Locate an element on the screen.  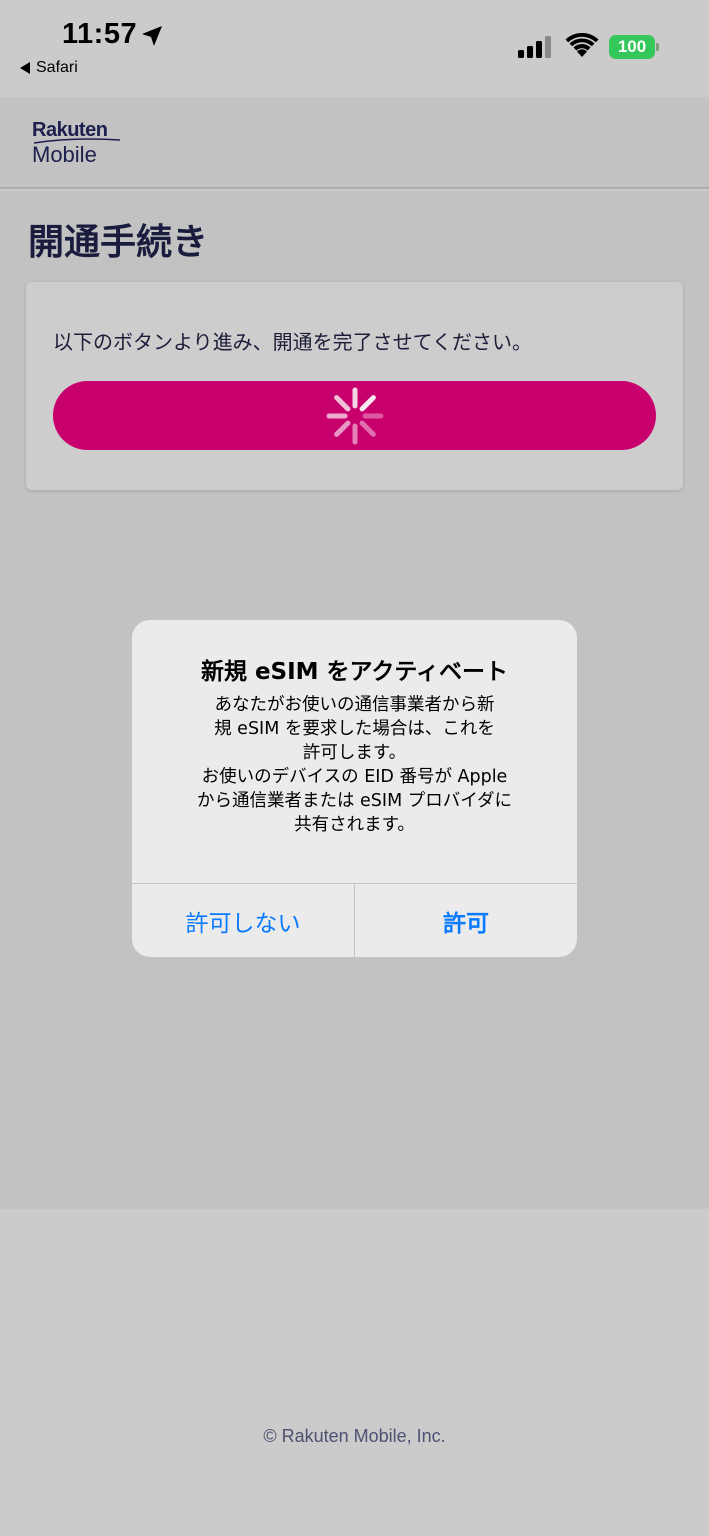
back-triangle-icon is located at coordinates (25, 68).